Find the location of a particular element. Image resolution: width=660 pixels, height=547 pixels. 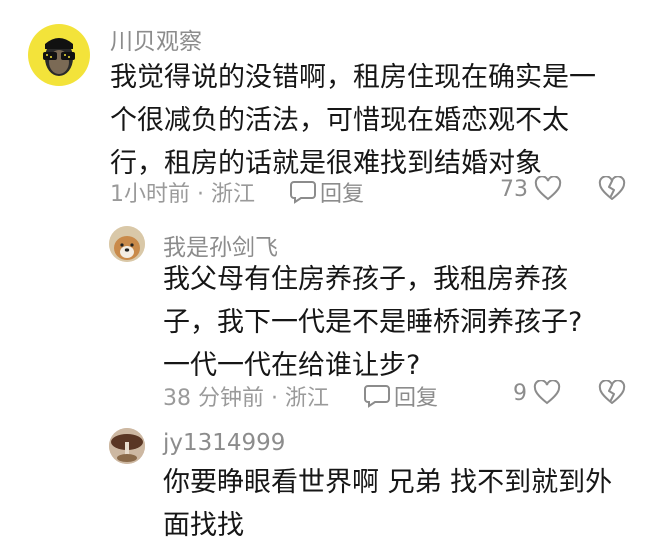

like-button: 73 is located at coordinates (531, 189).